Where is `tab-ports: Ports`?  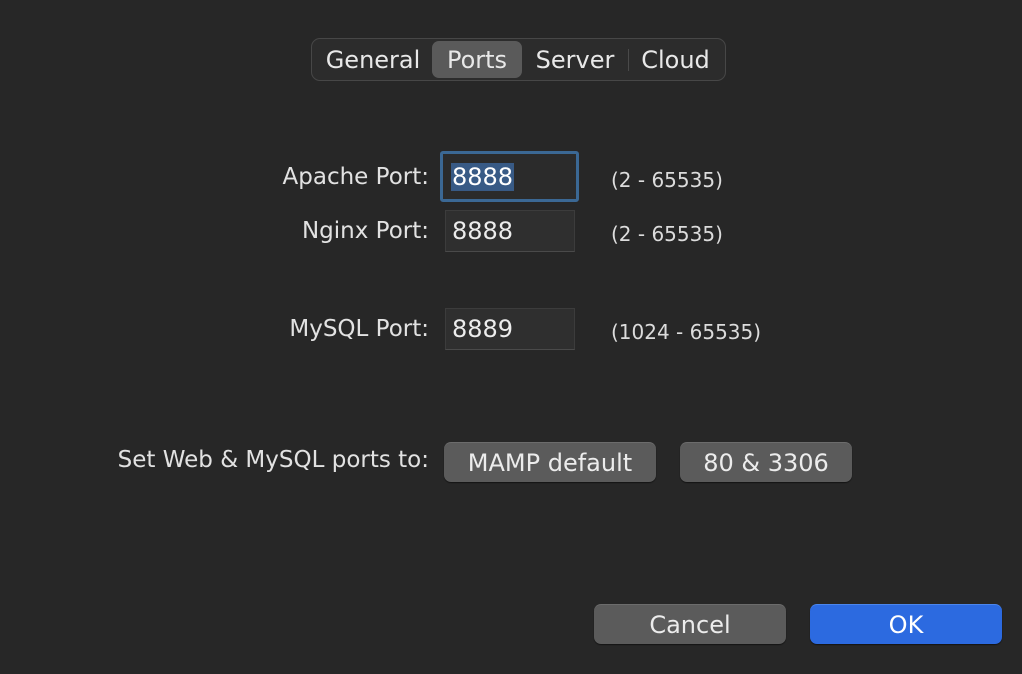 tab-ports: Ports is located at coordinates (477, 59).